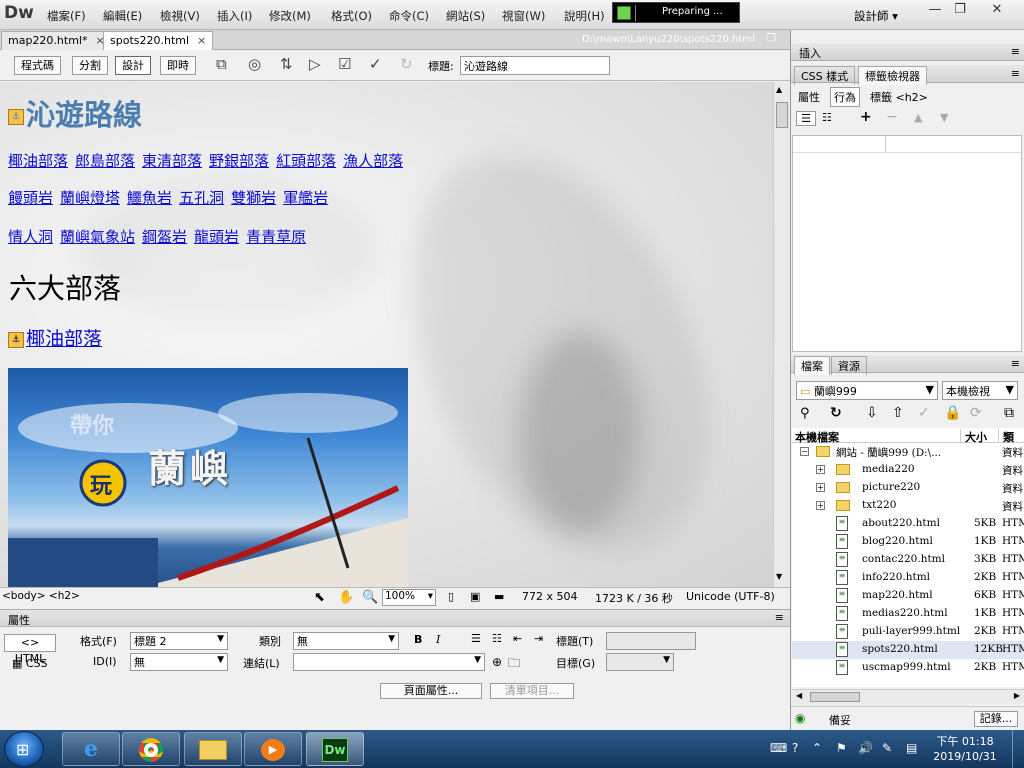 The width and height of the screenshot is (1024, 768). Describe the element at coordinates (465, 16) in the screenshot. I see `menu-site: 網站(S)` at that location.